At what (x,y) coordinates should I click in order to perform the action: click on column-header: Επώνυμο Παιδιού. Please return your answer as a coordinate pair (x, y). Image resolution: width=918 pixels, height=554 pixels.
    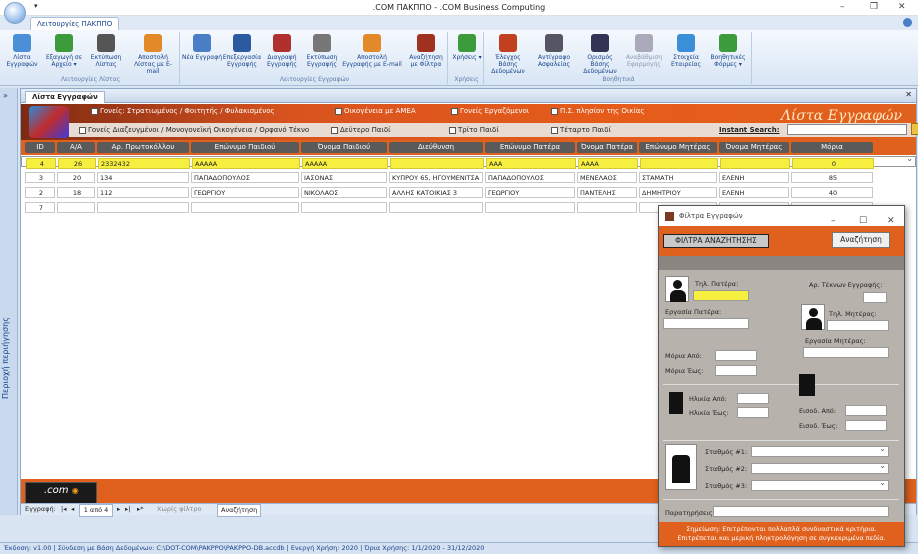
    Looking at the image, I should click on (245, 147).